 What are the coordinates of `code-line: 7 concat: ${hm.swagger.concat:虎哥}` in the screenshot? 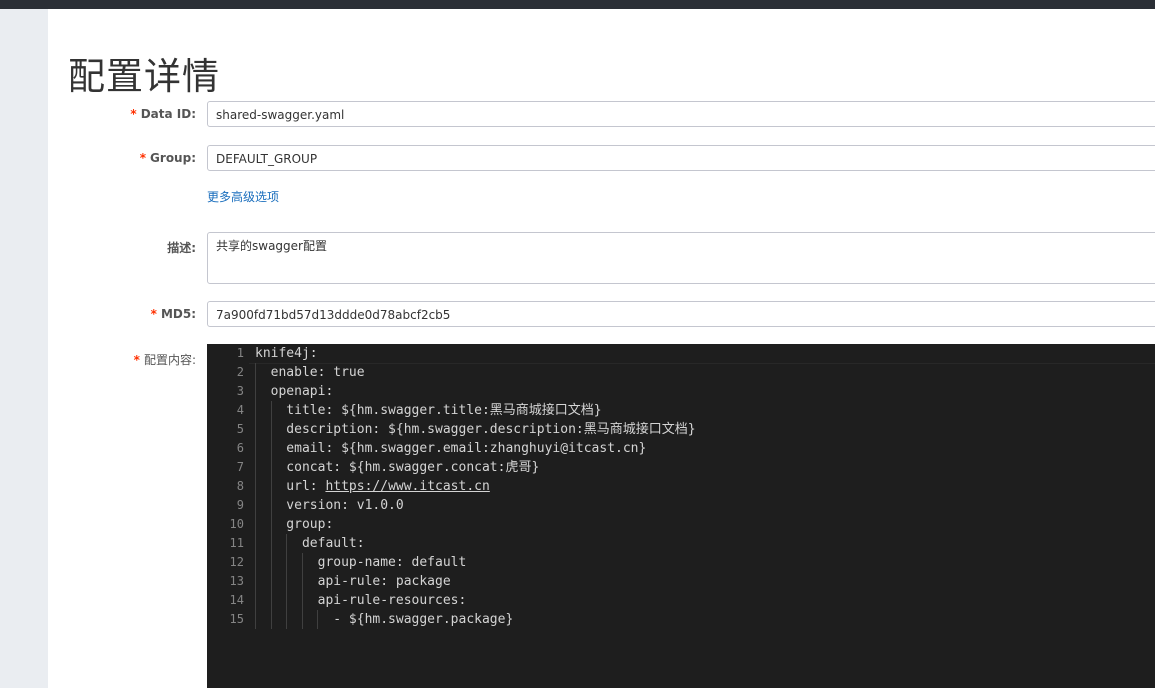 It's located at (681, 467).